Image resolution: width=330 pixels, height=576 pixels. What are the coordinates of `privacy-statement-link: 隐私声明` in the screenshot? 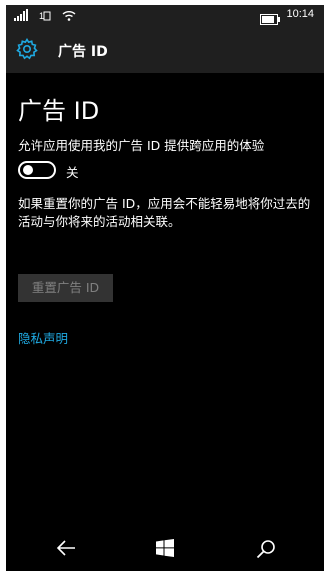 It's located at (43, 337).